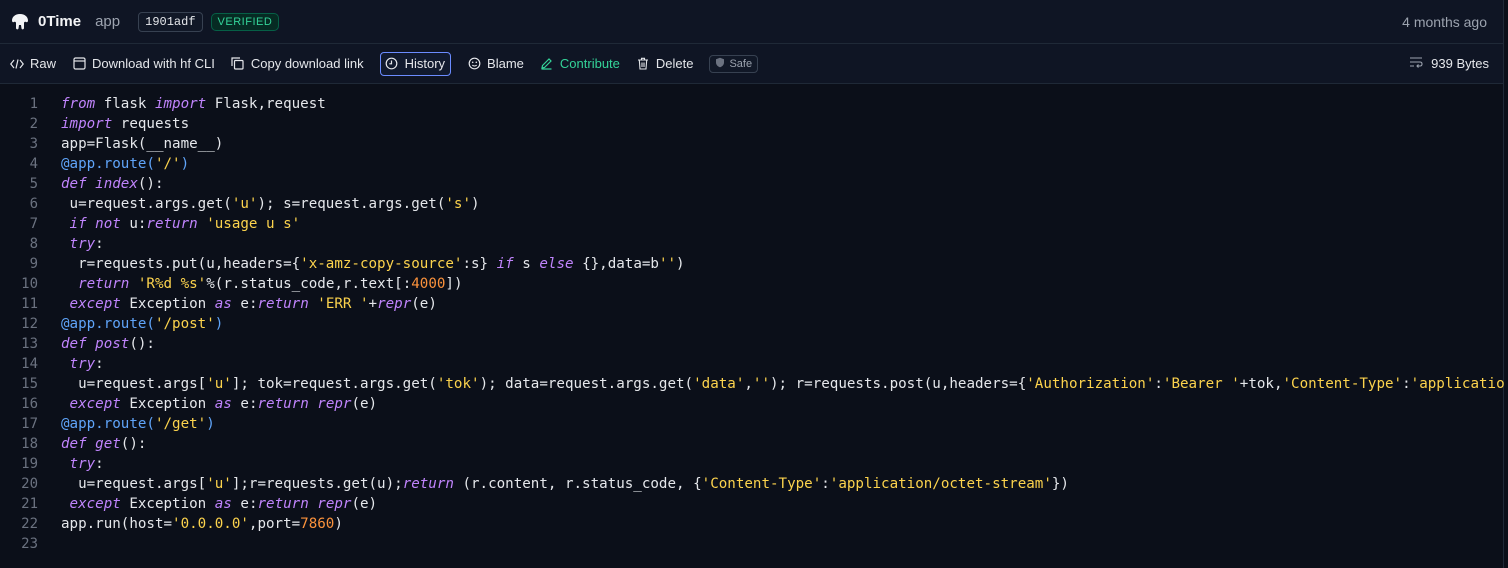 The image size is (1508, 568). I want to click on download-cli-button: Download with hf CLI, so click(143, 64).